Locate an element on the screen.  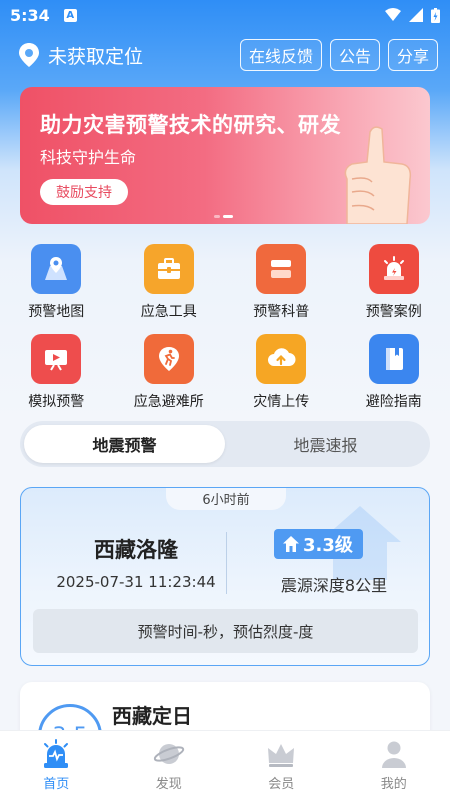
quake-depth: 震源深度8公里 is located at coordinates (334, 585).